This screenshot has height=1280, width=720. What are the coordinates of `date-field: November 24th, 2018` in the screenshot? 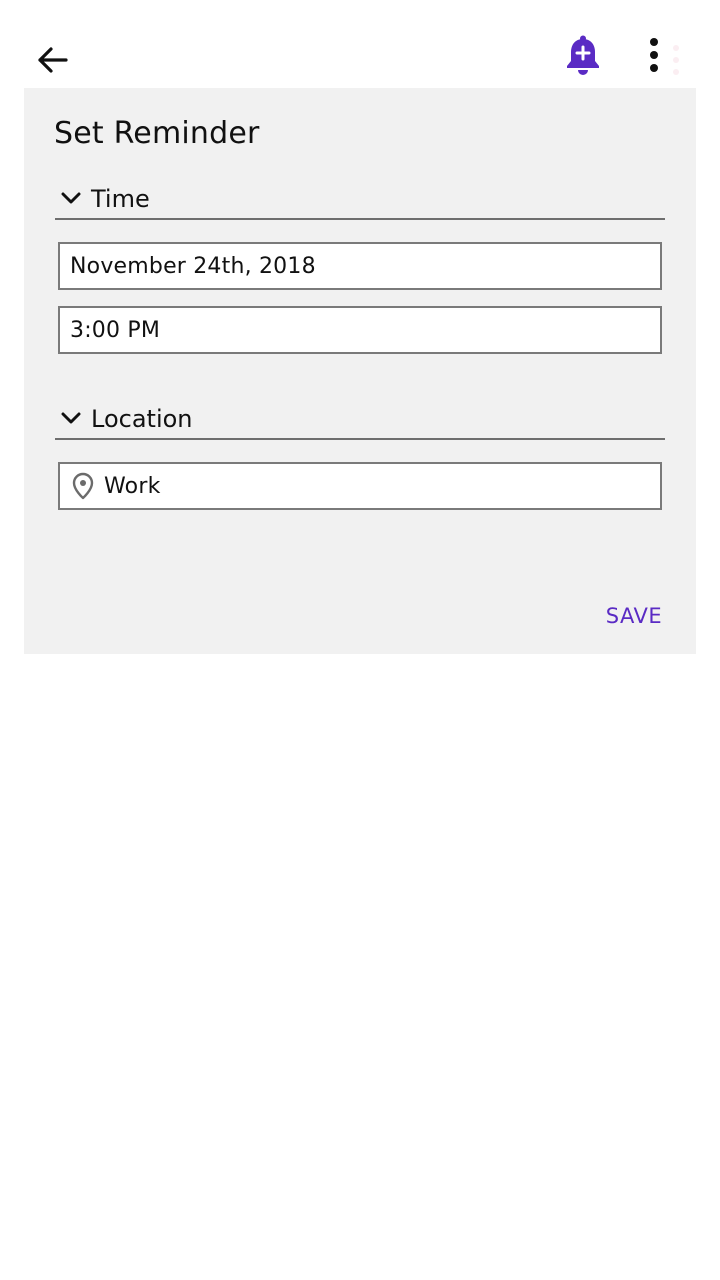 It's located at (360, 266).